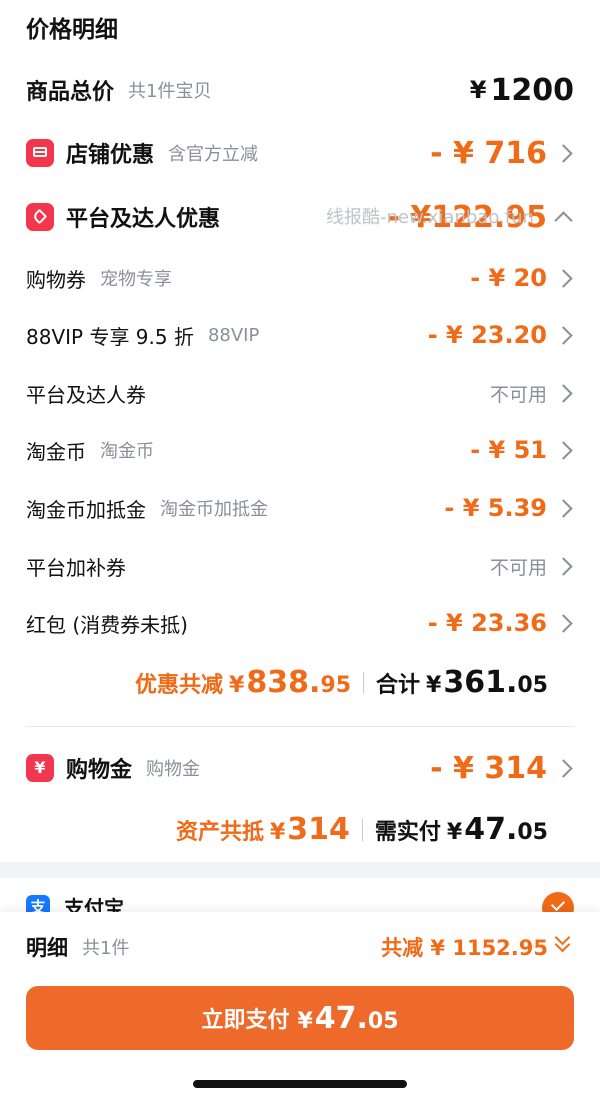 This screenshot has height=1102, width=600. I want to click on asset-total-value: ¥314, so click(309, 829).